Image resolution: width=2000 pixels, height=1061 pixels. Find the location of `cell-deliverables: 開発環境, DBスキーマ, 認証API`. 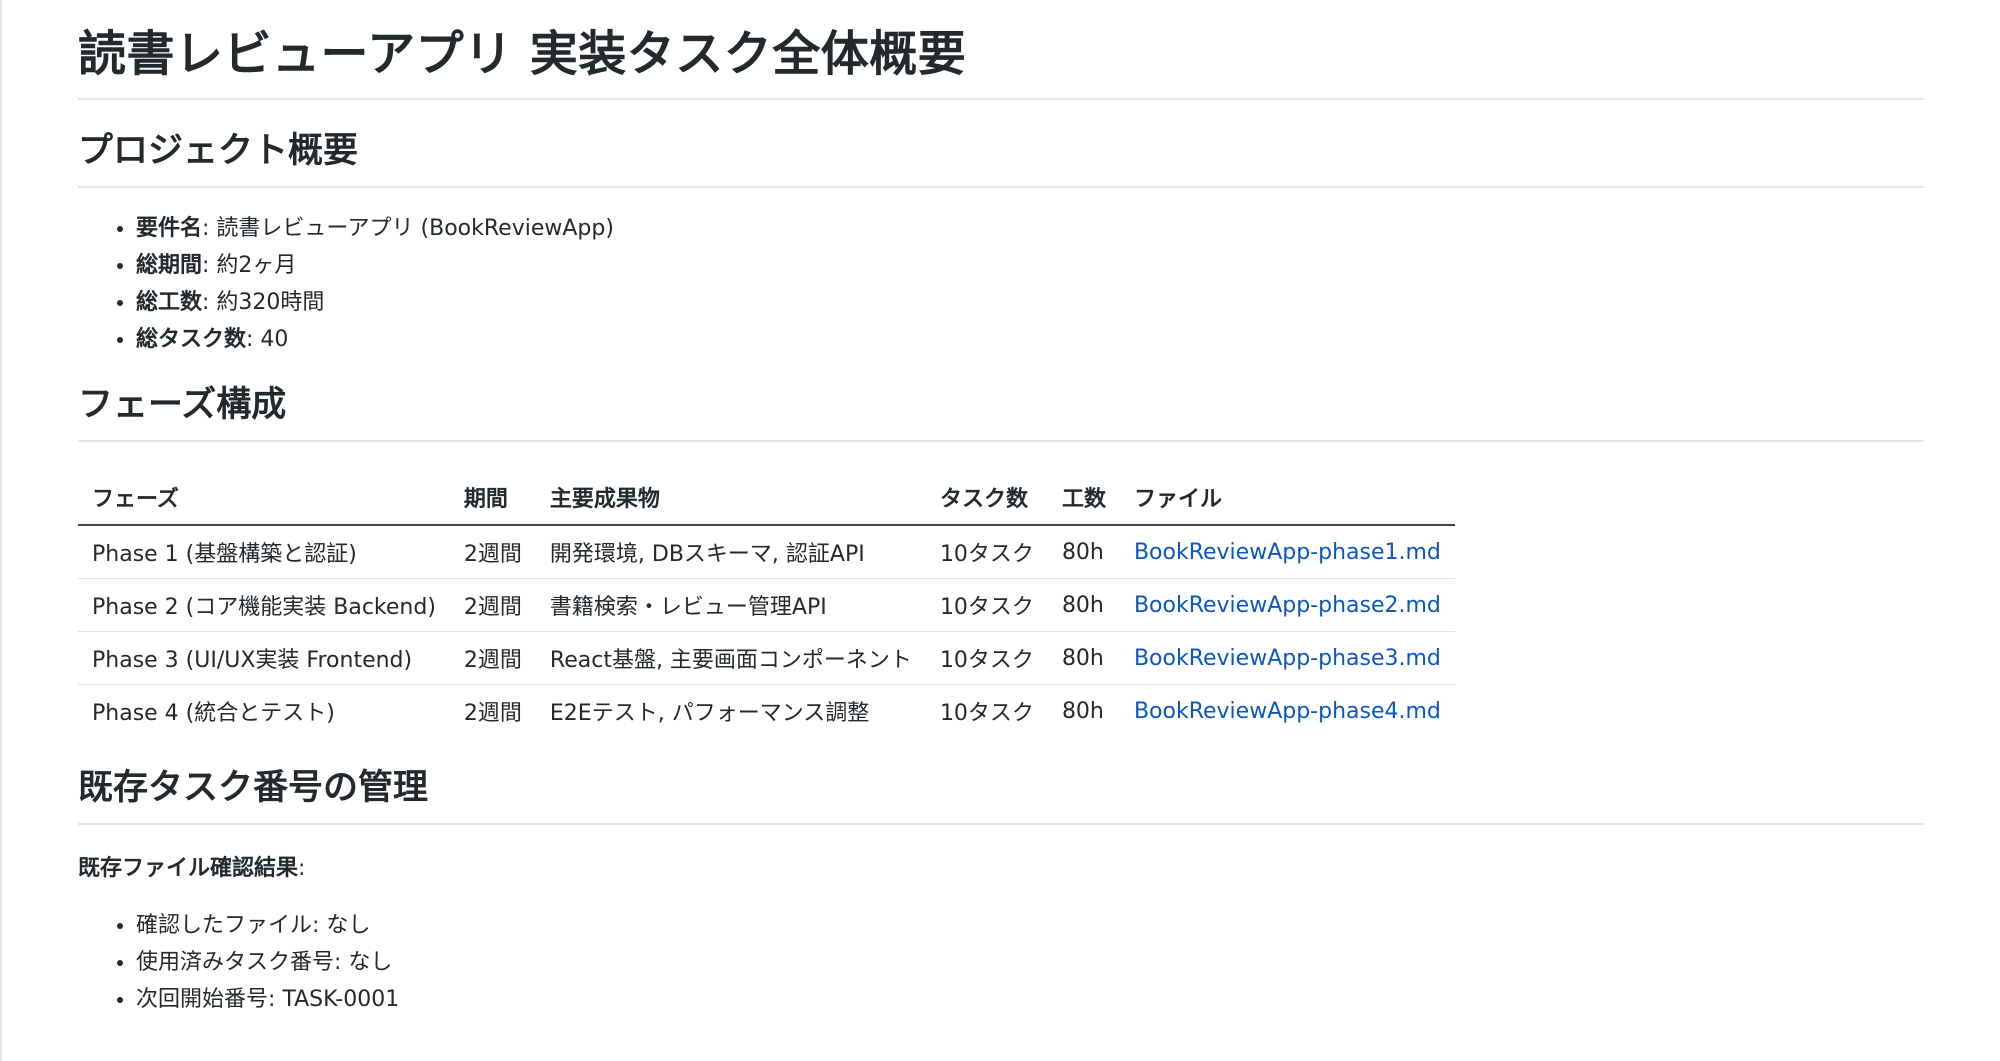

cell-deliverables: 開発環境, DBスキーマ, 認証API is located at coordinates (730, 552).